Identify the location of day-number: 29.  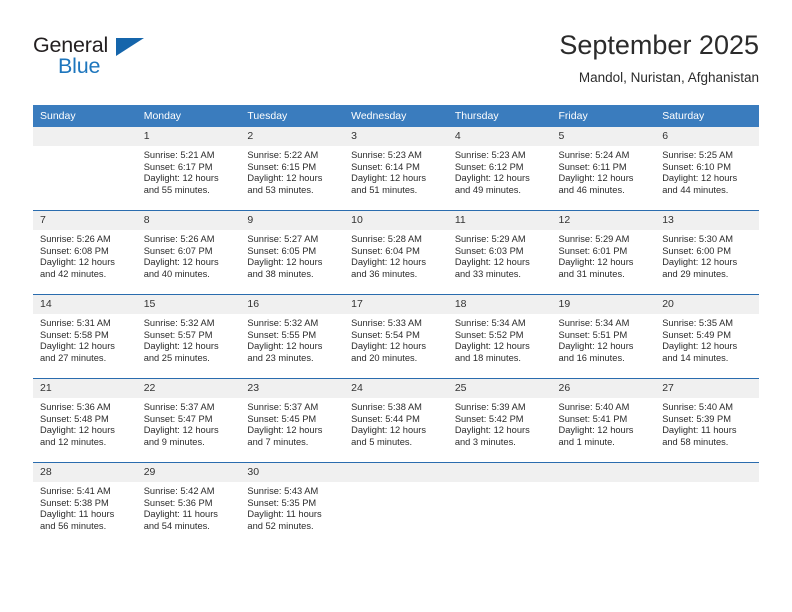
(188, 472).